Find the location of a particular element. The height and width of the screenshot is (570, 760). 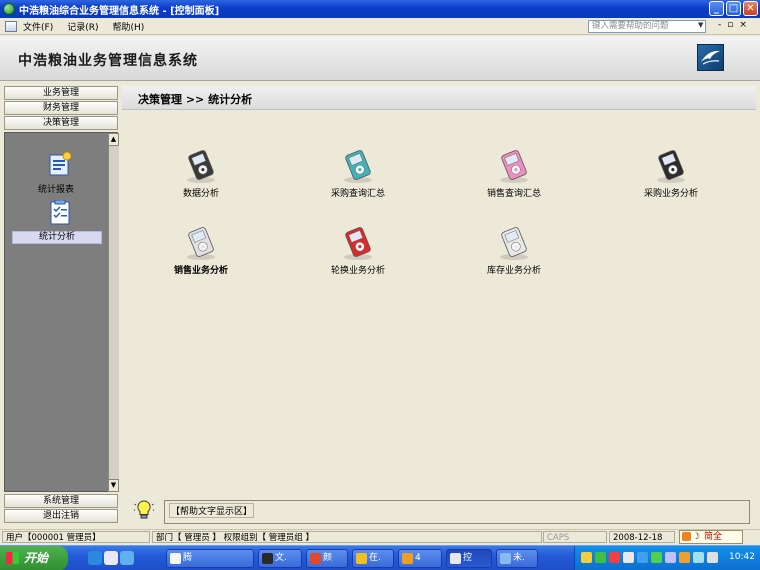

mdi-restore-button: ▫ is located at coordinates (730, 25).